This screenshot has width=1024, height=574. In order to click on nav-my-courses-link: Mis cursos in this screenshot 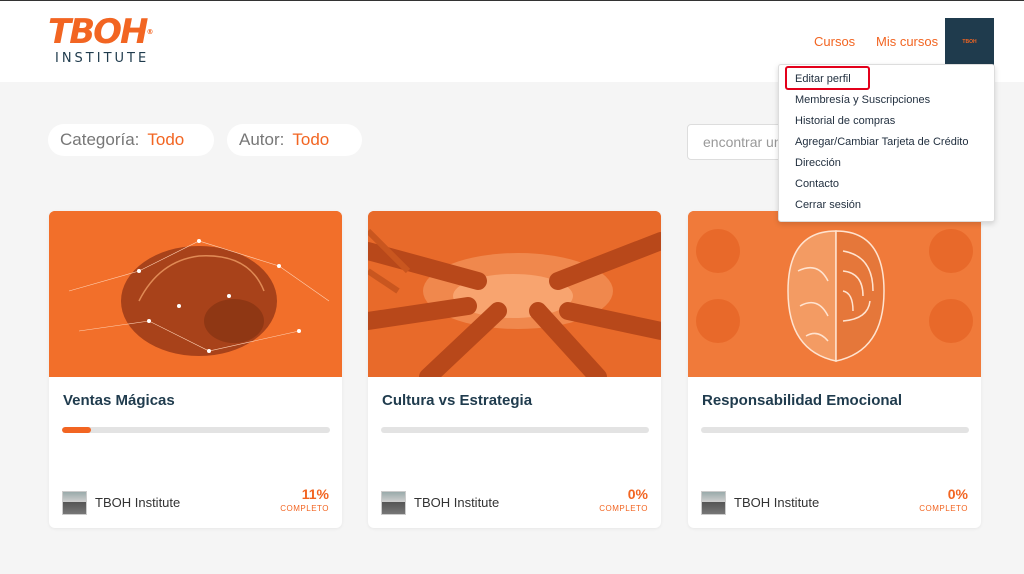, I will do `click(907, 41)`.